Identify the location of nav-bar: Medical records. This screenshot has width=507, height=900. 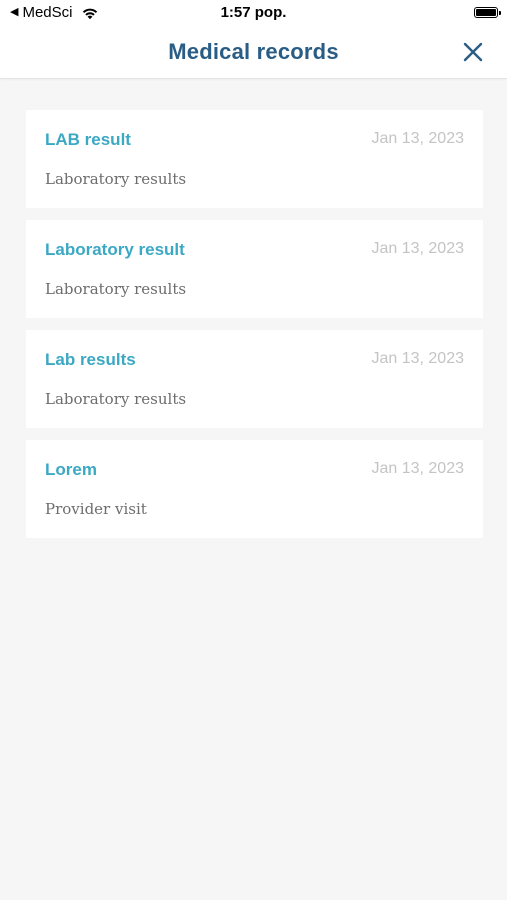
(253, 53).